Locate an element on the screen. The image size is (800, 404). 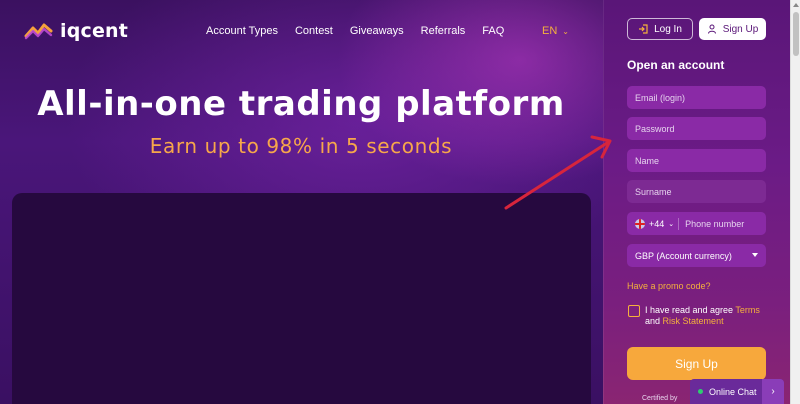
currency-select: GBP (Account currency) is located at coordinates (696, 255).